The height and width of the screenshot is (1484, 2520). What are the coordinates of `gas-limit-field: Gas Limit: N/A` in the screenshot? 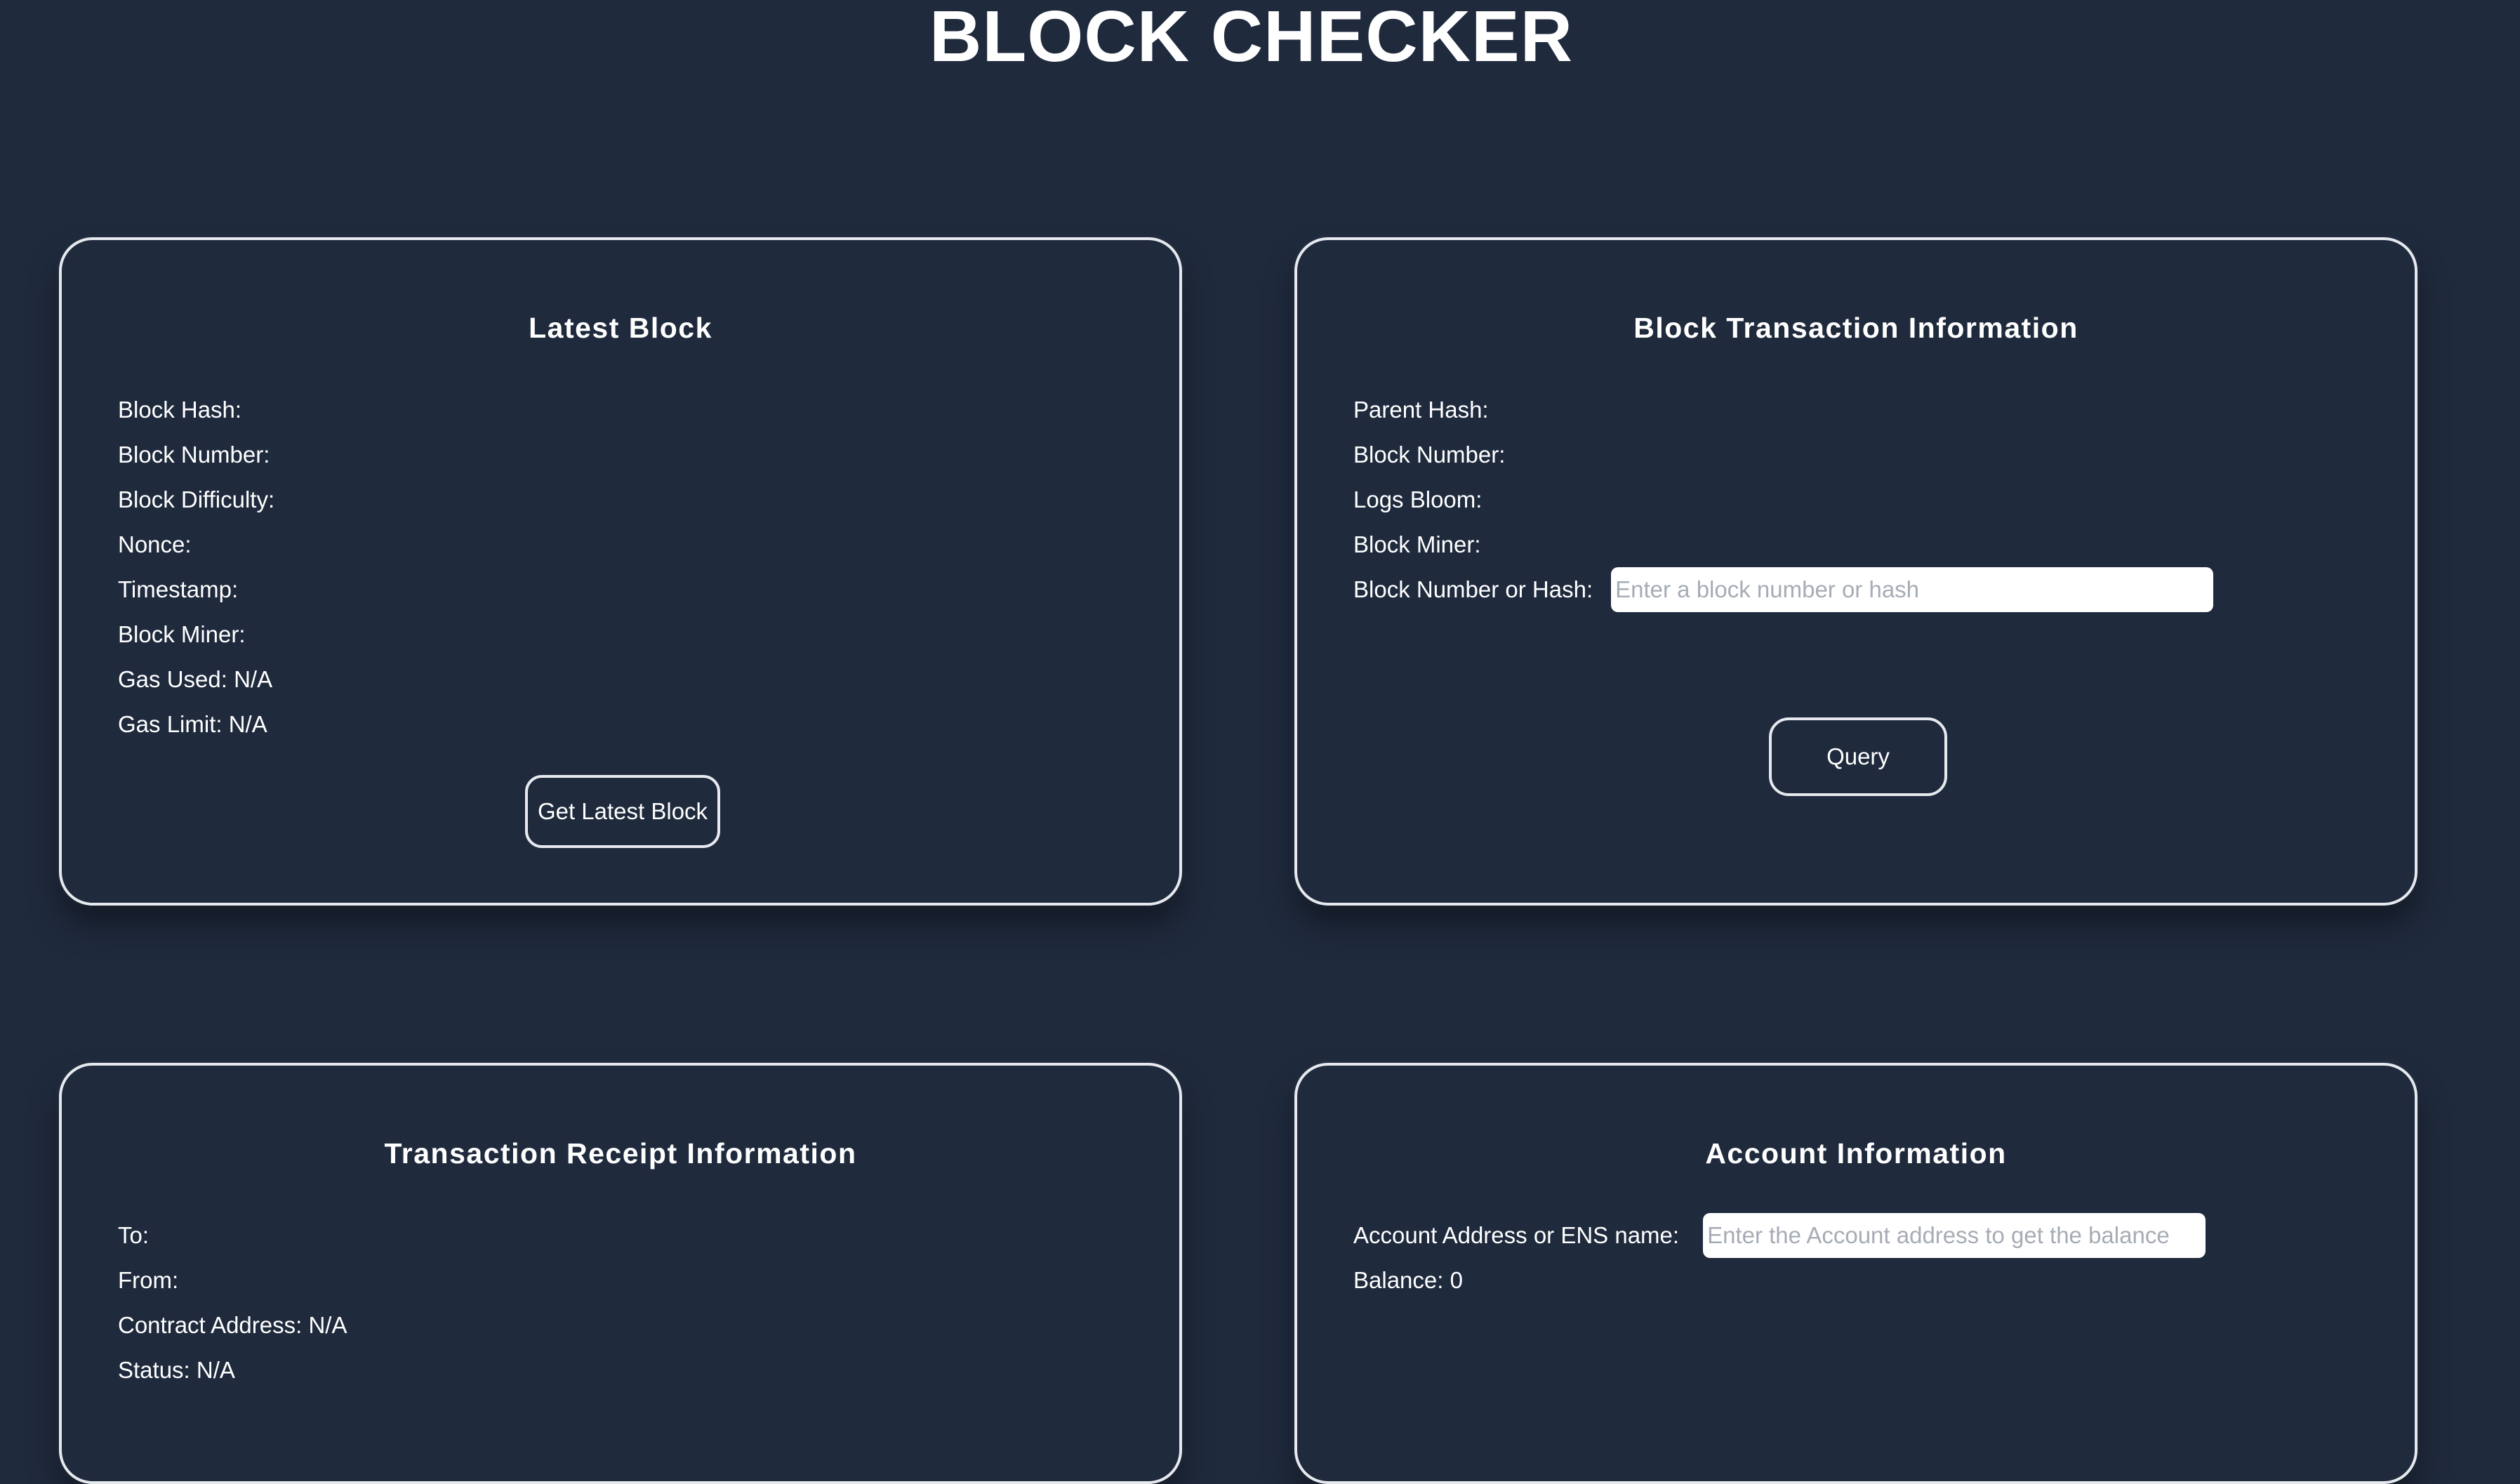 It's located at (192, 724).